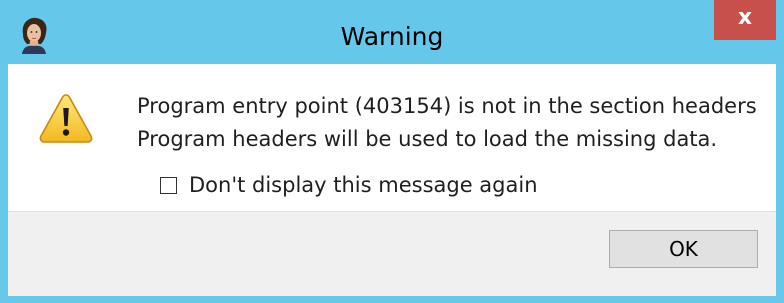 Image resolution: width=784 pixels, height=303 pixels. I want to click on close-button: x, so click(745, 20).